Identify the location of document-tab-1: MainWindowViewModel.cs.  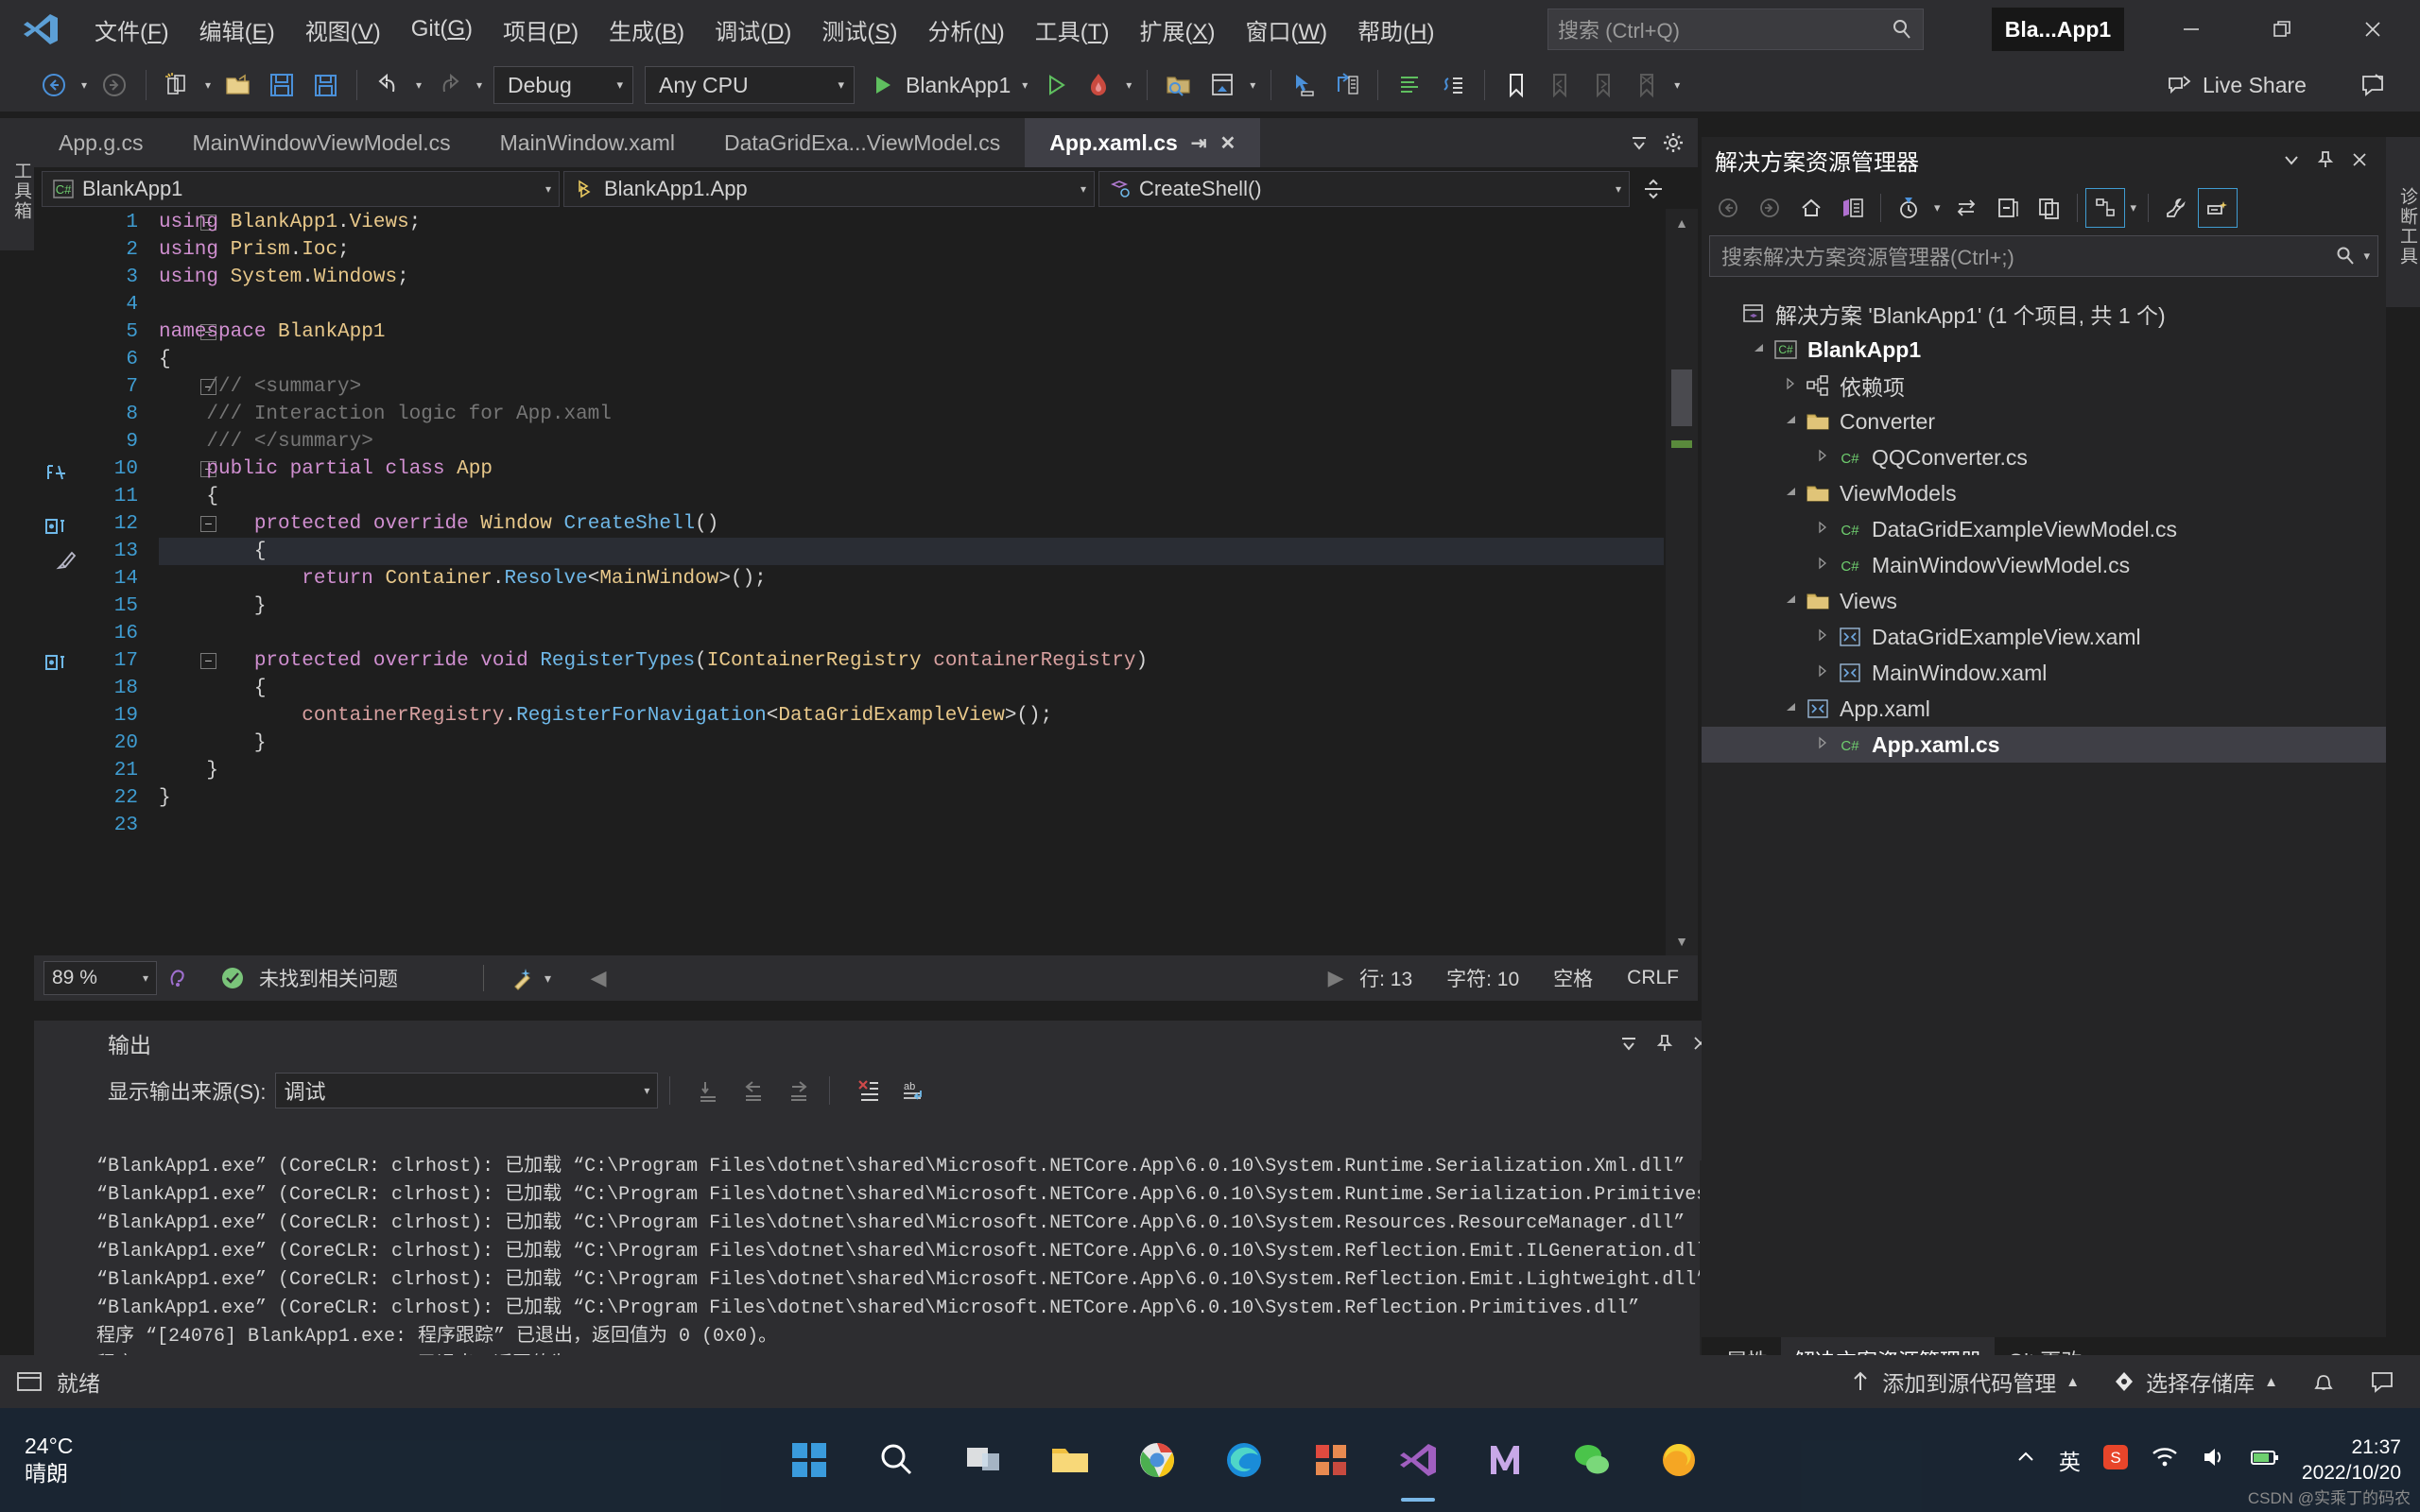
(321, 142).